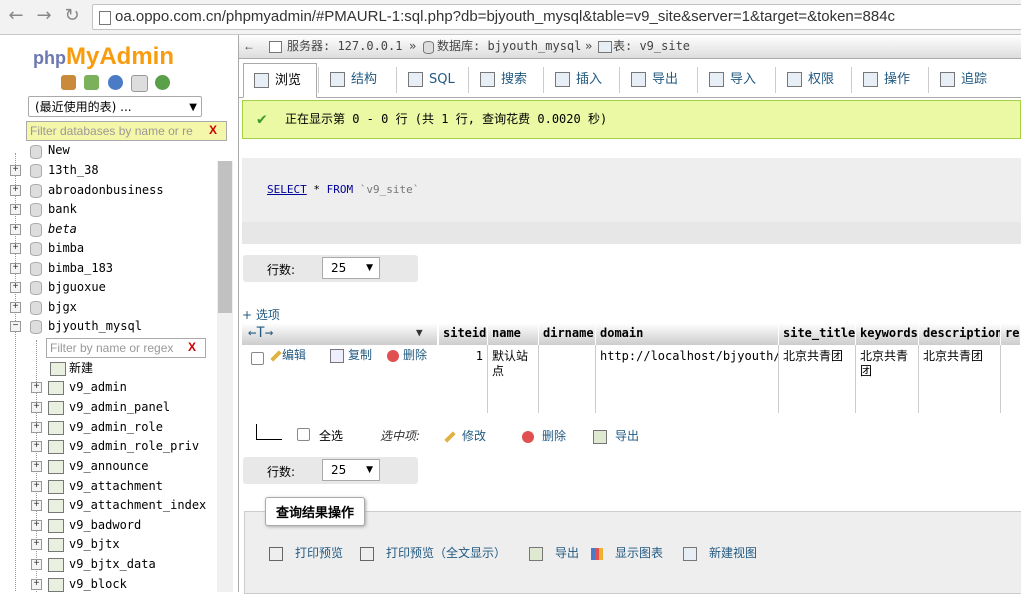 The image size is (1021, 594). I want to click on rows-panel-top: 行数: 25 ▼, so click(330, 268).